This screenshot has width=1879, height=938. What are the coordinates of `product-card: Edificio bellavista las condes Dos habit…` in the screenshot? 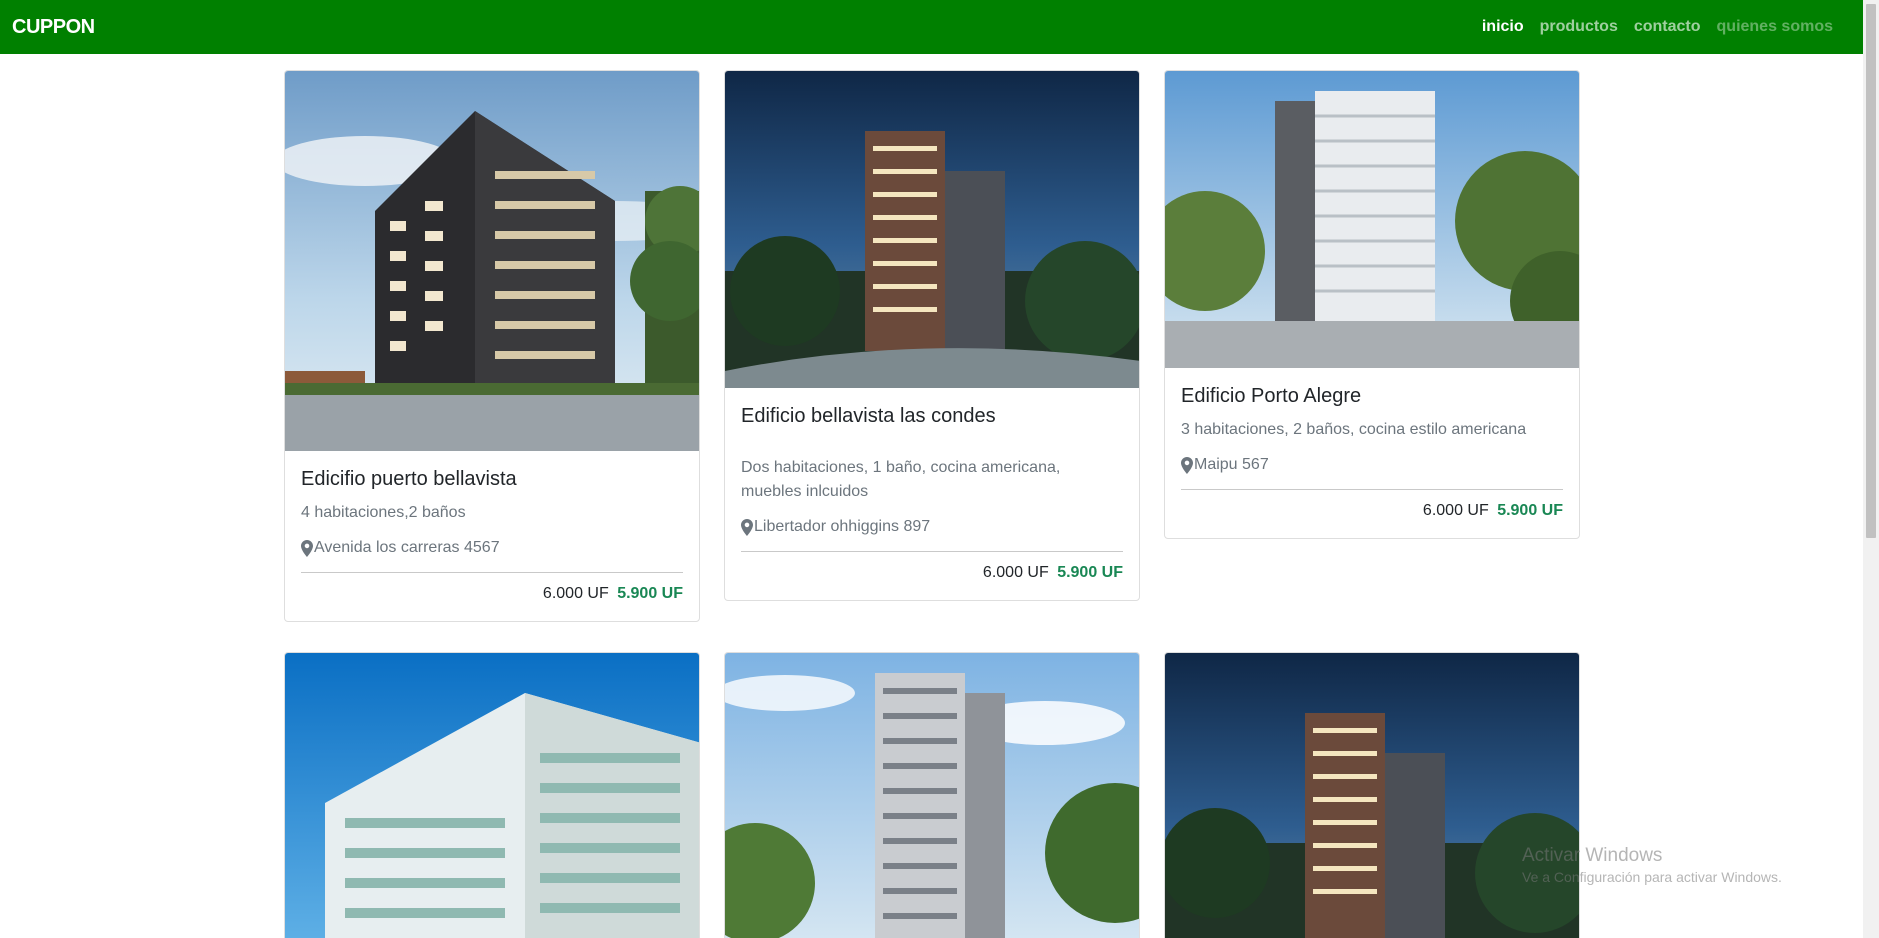 It's located at (932, 335).